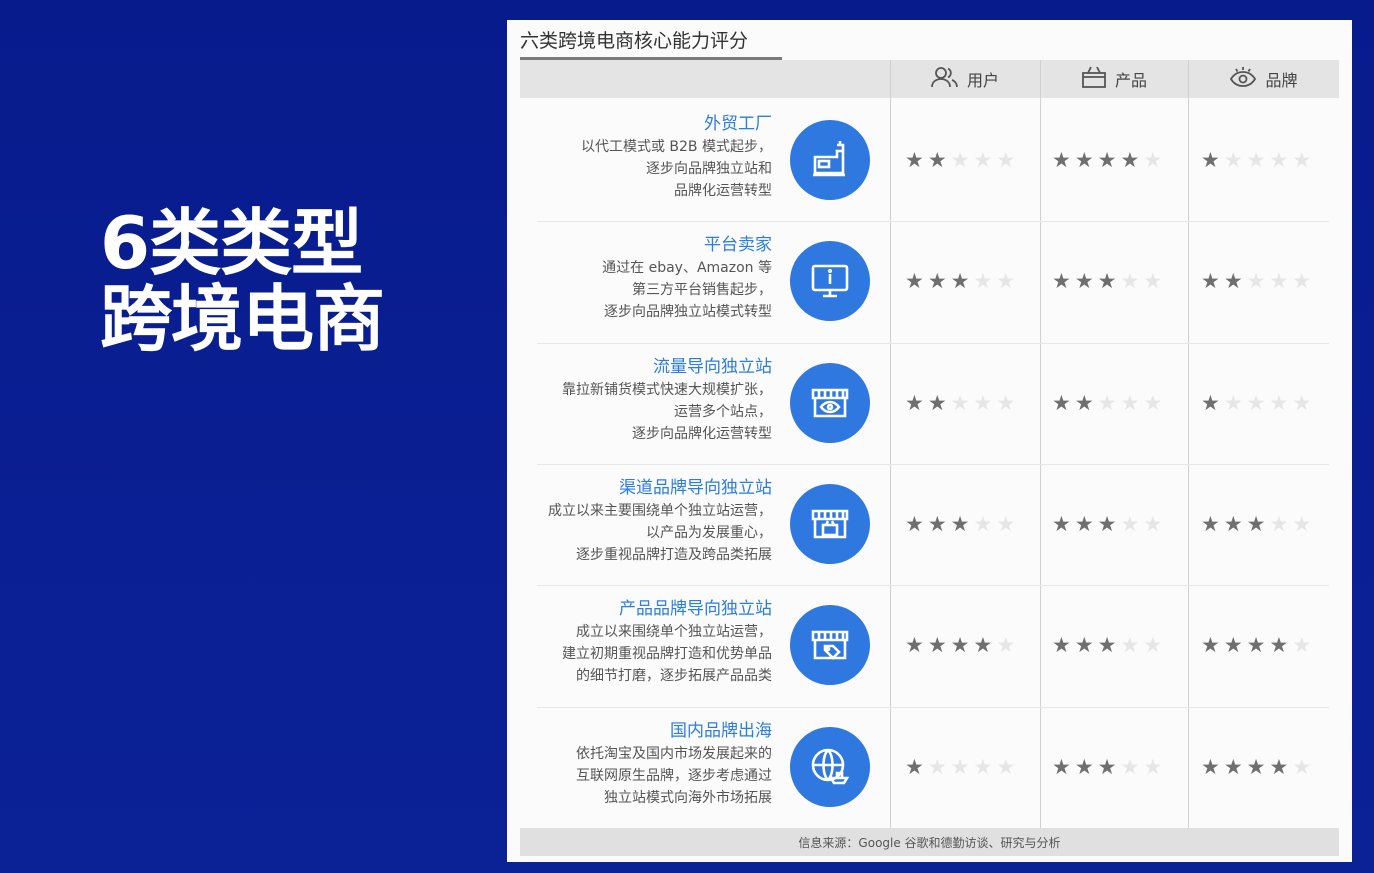 The image size is (1374, 873). Describe the element at coordinates (965, 79) in the screenshot. I see `column-header-user: 用户` at that location.